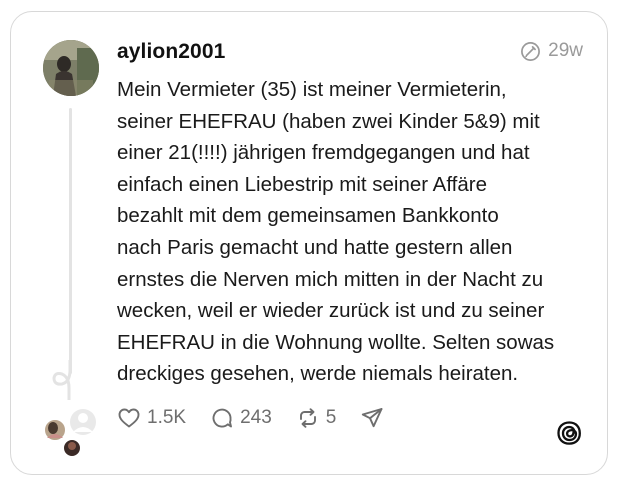  Describe the element at coordinates (129, 418) in the screenshot. I see `heart-icon` at that location.